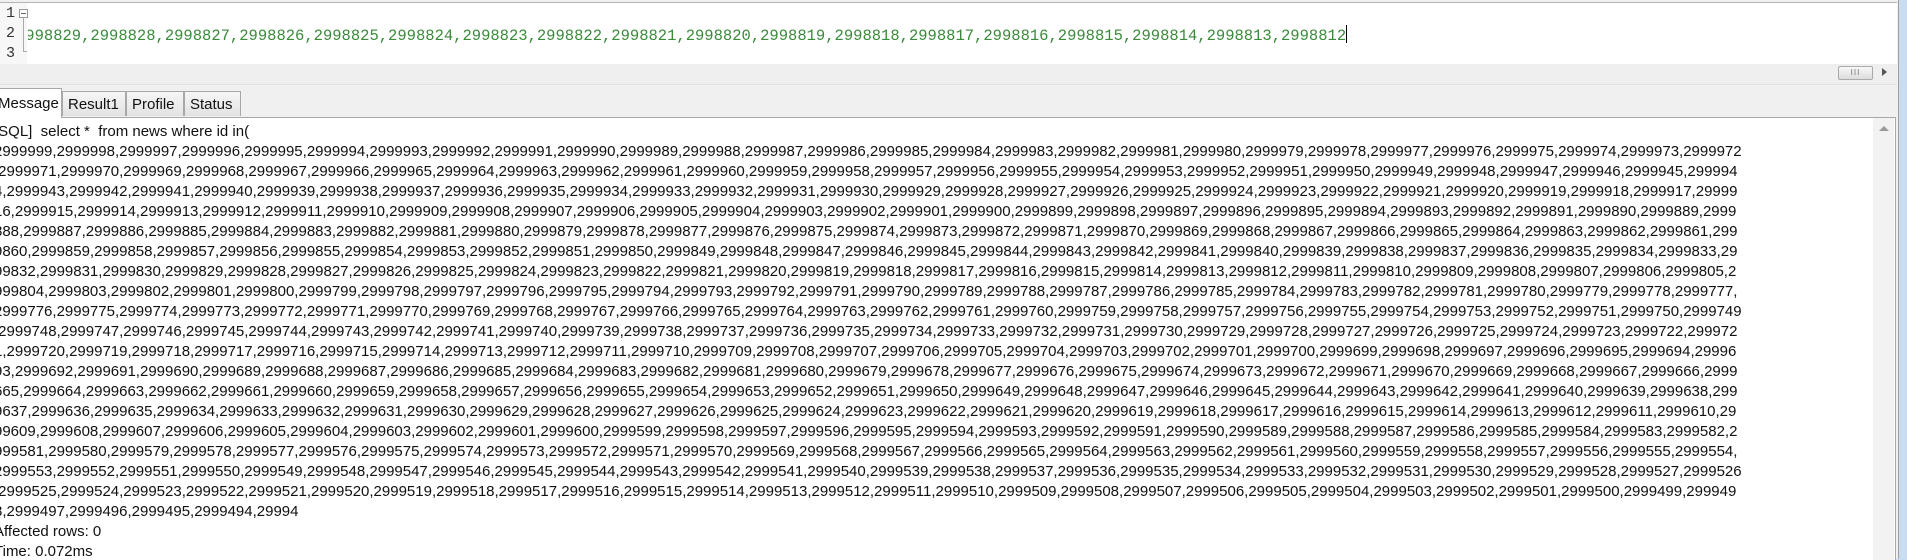  What do you see at coordinates (94, 103) in the screenshot?
I see `tab-result1: Result1` at bounding box center [94, 103].